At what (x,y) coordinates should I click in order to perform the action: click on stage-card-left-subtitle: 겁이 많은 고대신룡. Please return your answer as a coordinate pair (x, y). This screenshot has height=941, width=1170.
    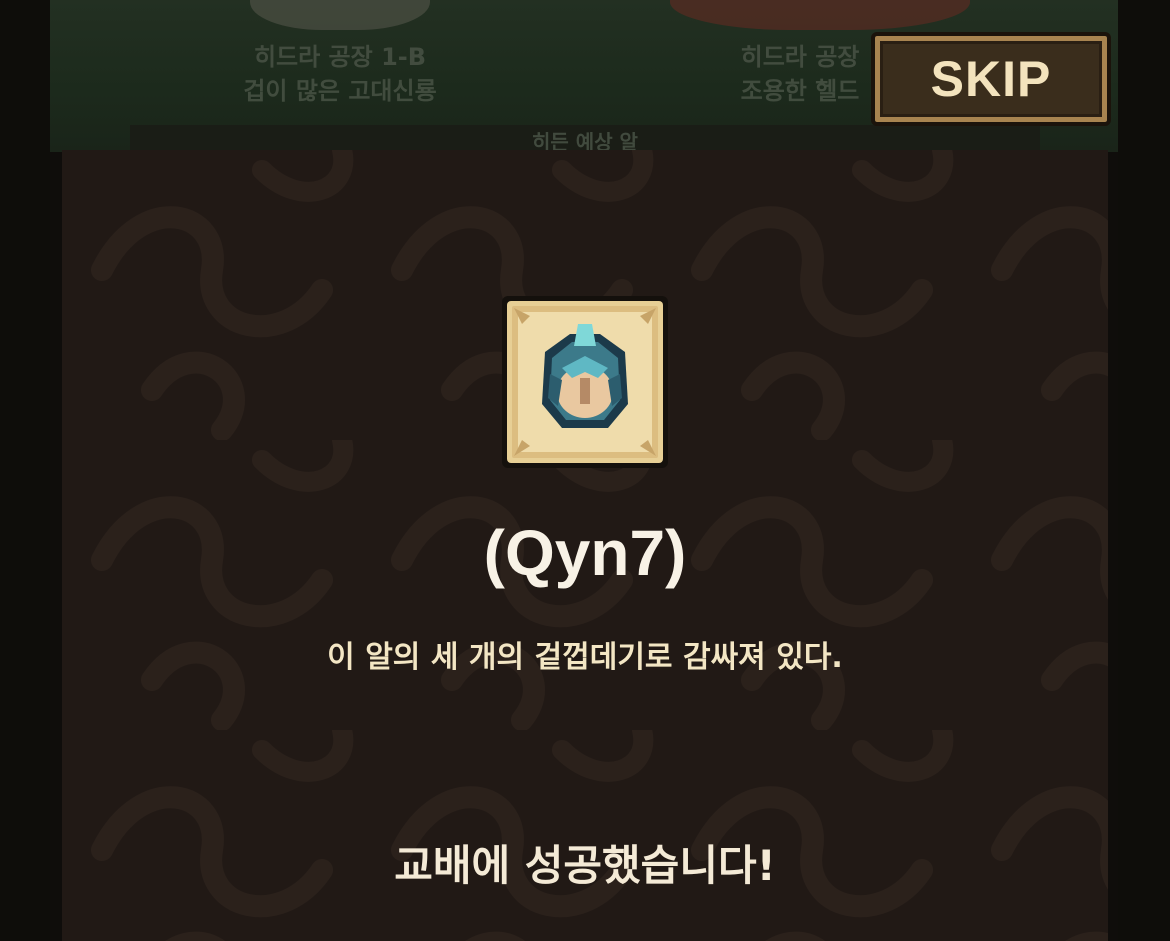
    Looking at the image, I should click on (340, 91).